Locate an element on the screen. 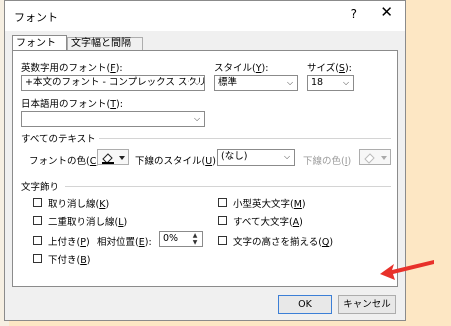 The width and height of the screenshot is (451, 326). underline-style-combobox: (なし) ⌵ is located at coordinates (256, 157).